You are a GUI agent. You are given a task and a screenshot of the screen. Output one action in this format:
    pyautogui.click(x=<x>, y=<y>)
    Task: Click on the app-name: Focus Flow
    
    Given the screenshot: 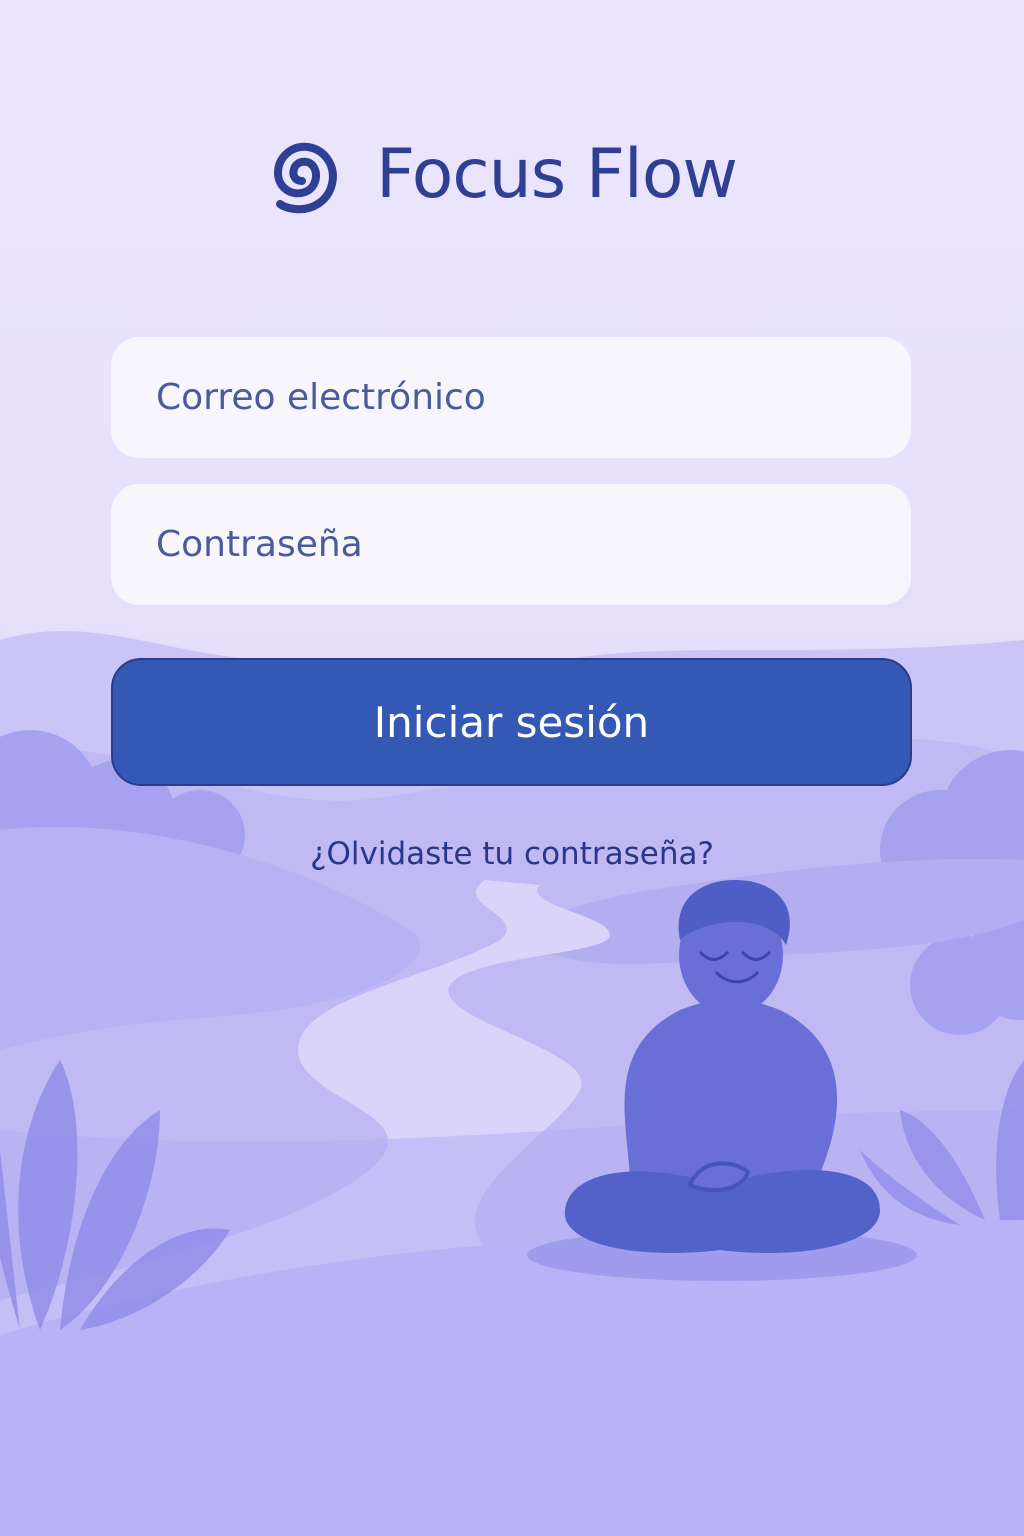 What is the action you would take?
    pyautogui.click(x=557, y=174)
    